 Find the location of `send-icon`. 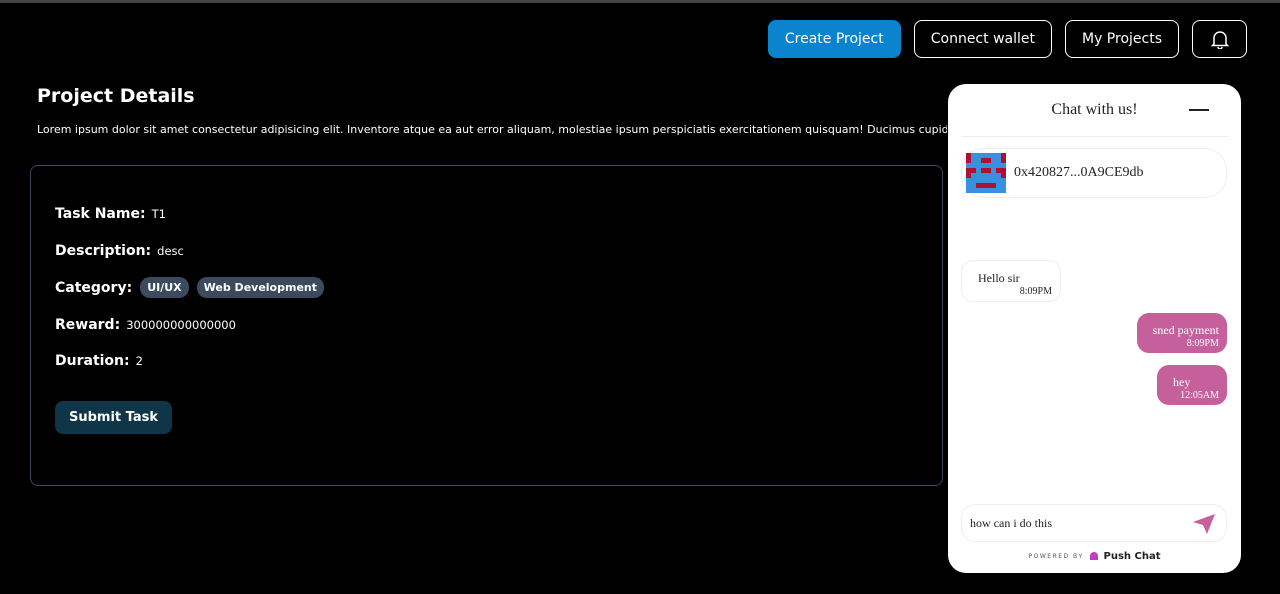

send-icon is located at coordinates (1204, 524).